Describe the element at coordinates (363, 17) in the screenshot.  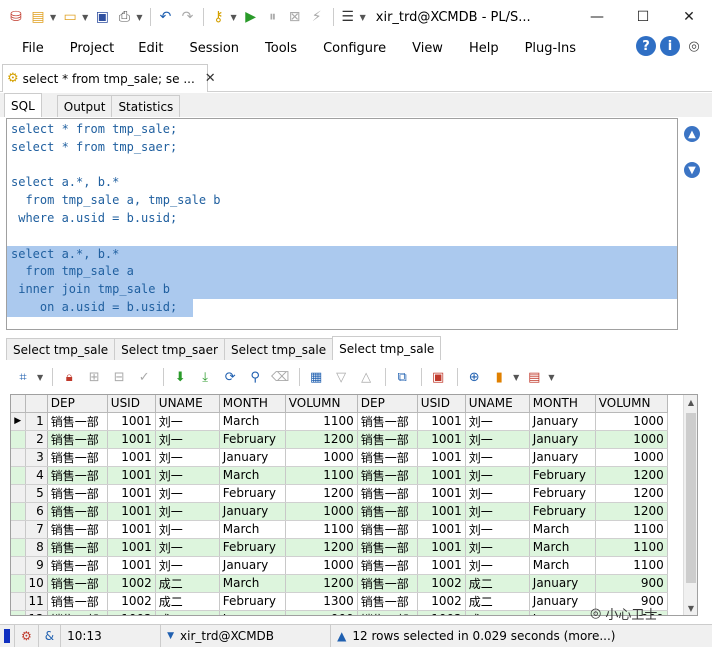
I see `settings-dropdown-icon: ▼` at that location.